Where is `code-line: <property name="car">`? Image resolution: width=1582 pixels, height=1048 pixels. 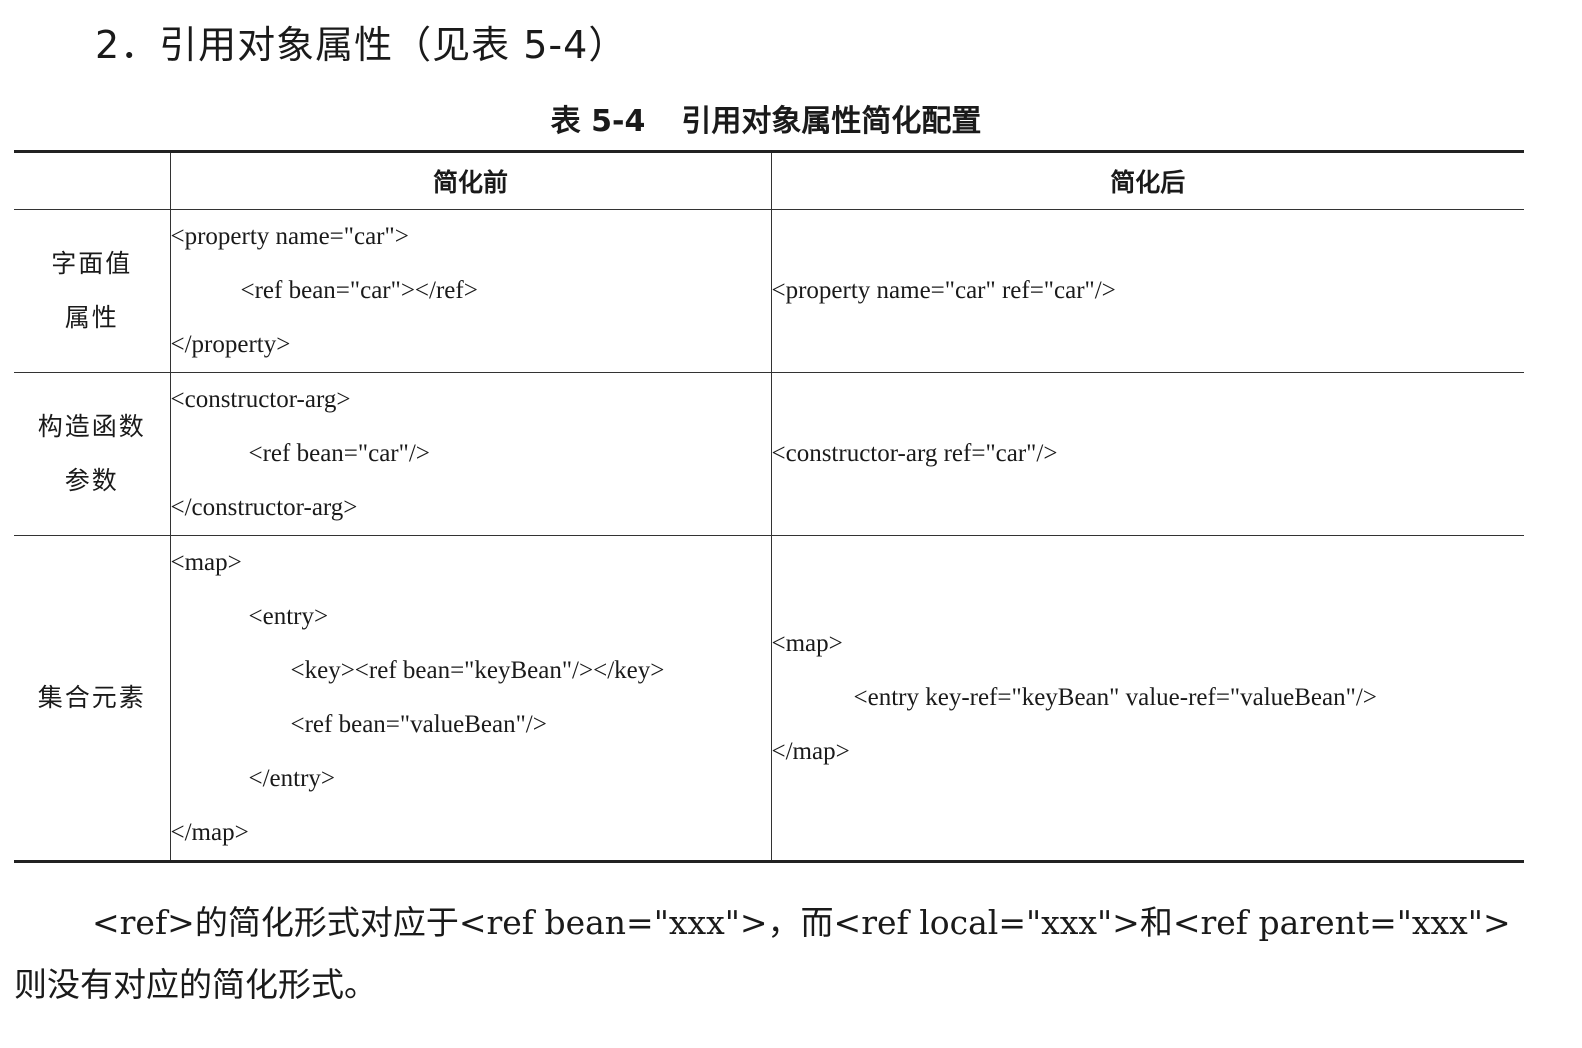
code-line: <property name="car"> is located at coordinates (289, 236).